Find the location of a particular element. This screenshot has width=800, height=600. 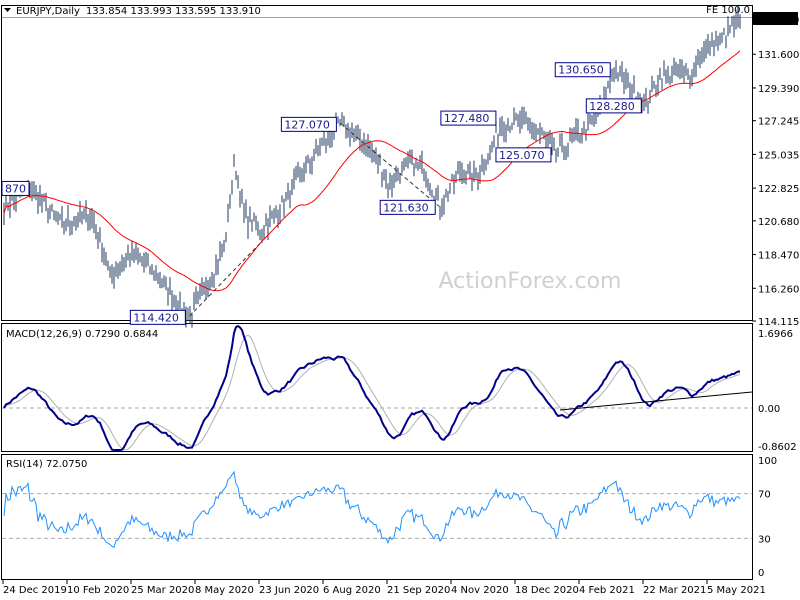

rsi-title: RSI(14) 72.0750 is located at coordinates (46, 464).